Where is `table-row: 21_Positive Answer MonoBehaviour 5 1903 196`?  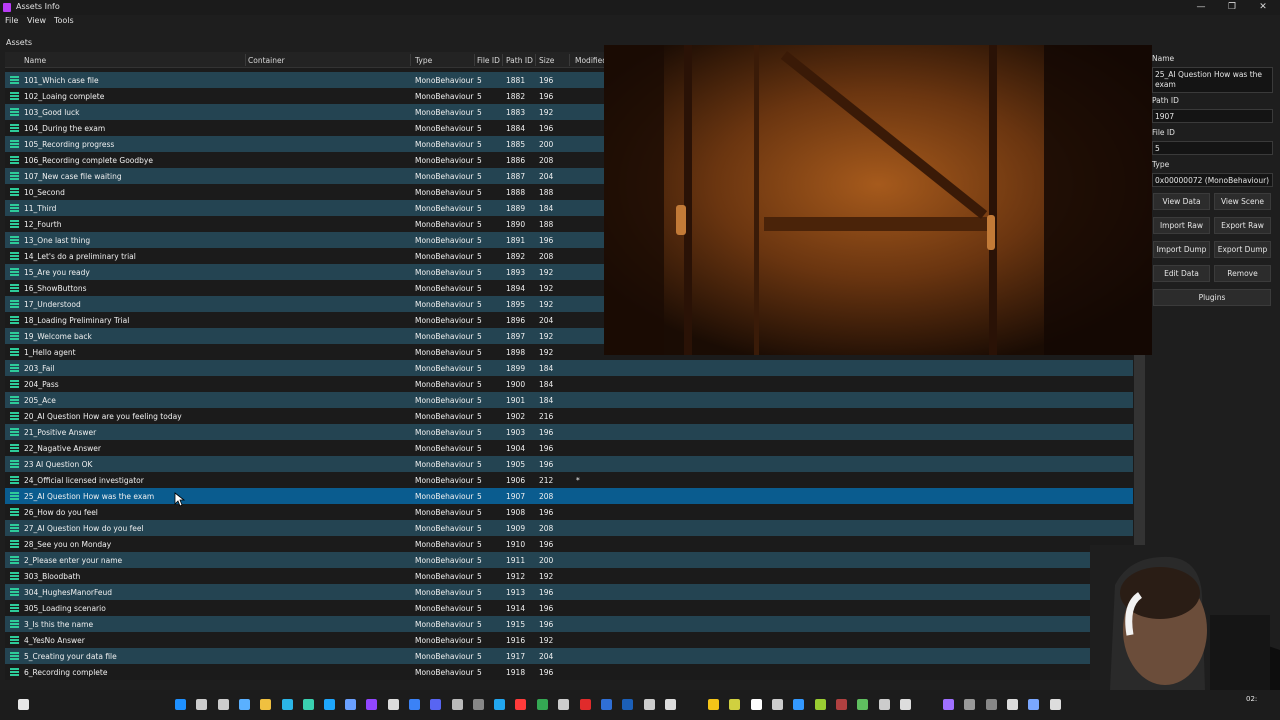 table-row: 21_Positive Answer MonoBehaviour 5 1903 196 is located at coordinates (569, 432).